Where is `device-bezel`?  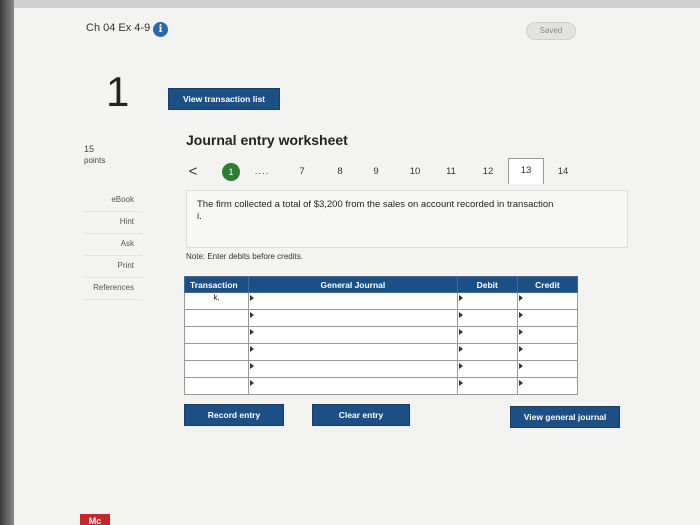
device-bezel is located at coordinates (7, 262).